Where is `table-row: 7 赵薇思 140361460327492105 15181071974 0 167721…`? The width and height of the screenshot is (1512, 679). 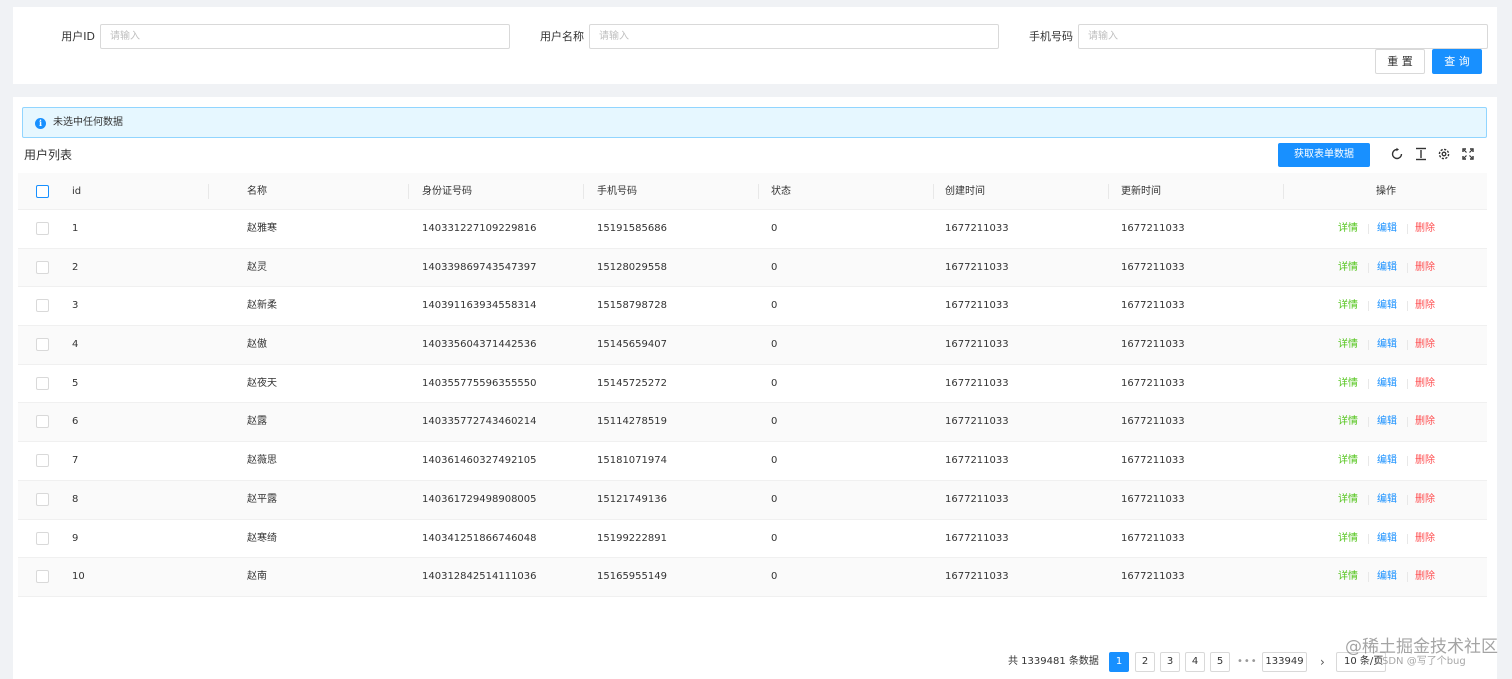
table-row: 7 赵薇思 140361460327492105 15181071974 0 167721… is located at coordinates (752, 461).